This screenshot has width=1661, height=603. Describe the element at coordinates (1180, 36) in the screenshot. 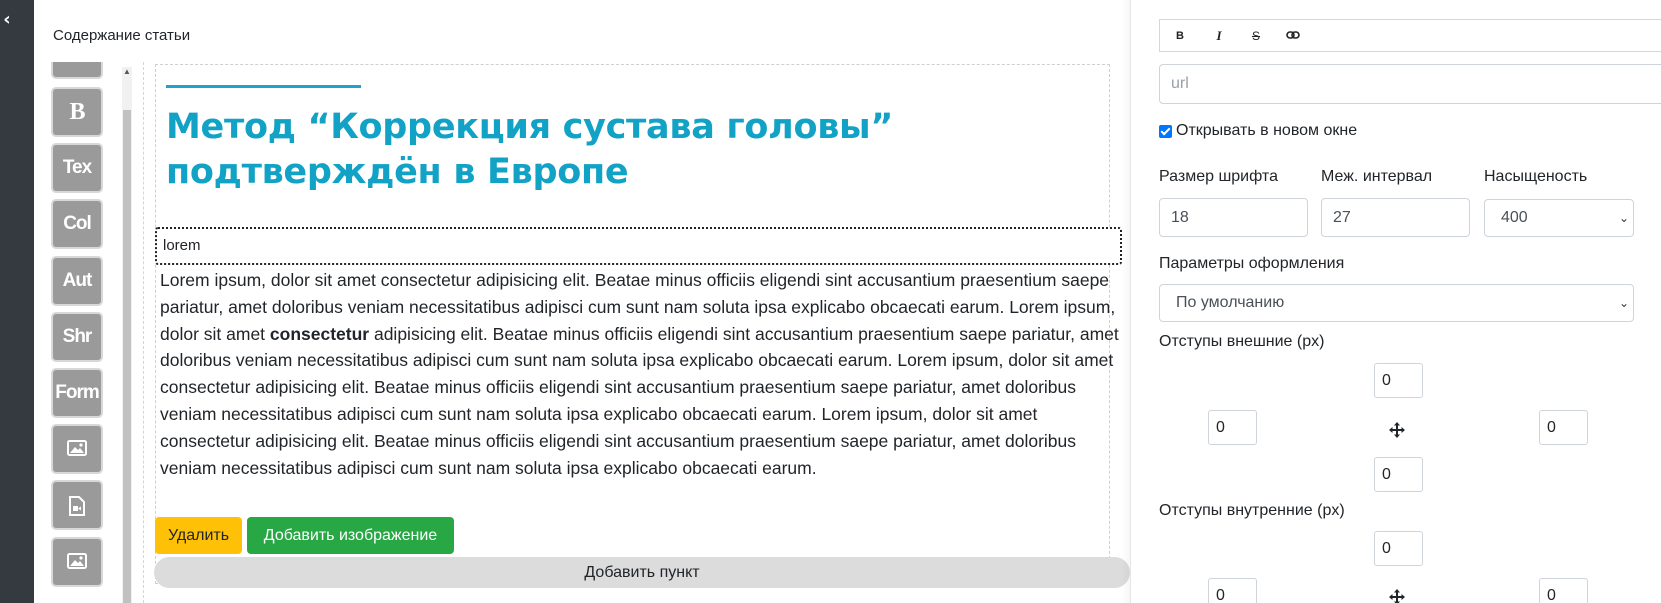

I see `bold-icon: B` at that location.